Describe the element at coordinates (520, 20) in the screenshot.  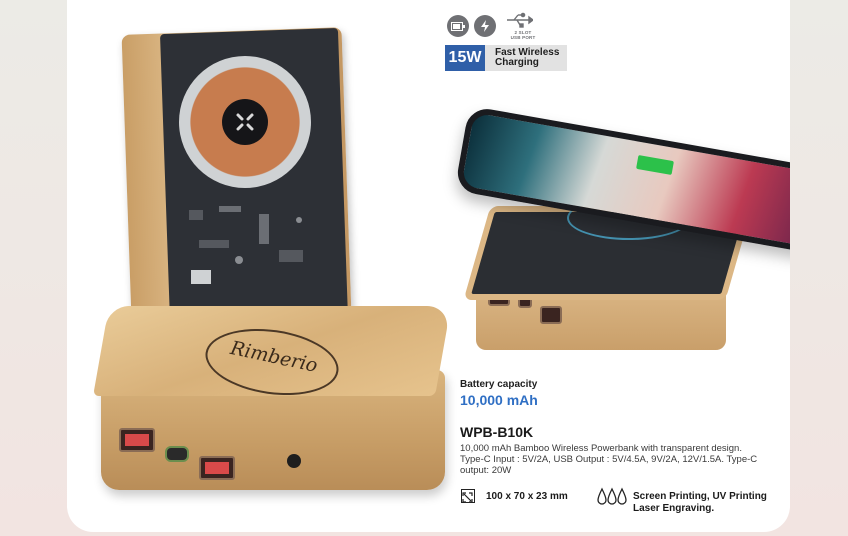
I see `usb-icon` at that location.